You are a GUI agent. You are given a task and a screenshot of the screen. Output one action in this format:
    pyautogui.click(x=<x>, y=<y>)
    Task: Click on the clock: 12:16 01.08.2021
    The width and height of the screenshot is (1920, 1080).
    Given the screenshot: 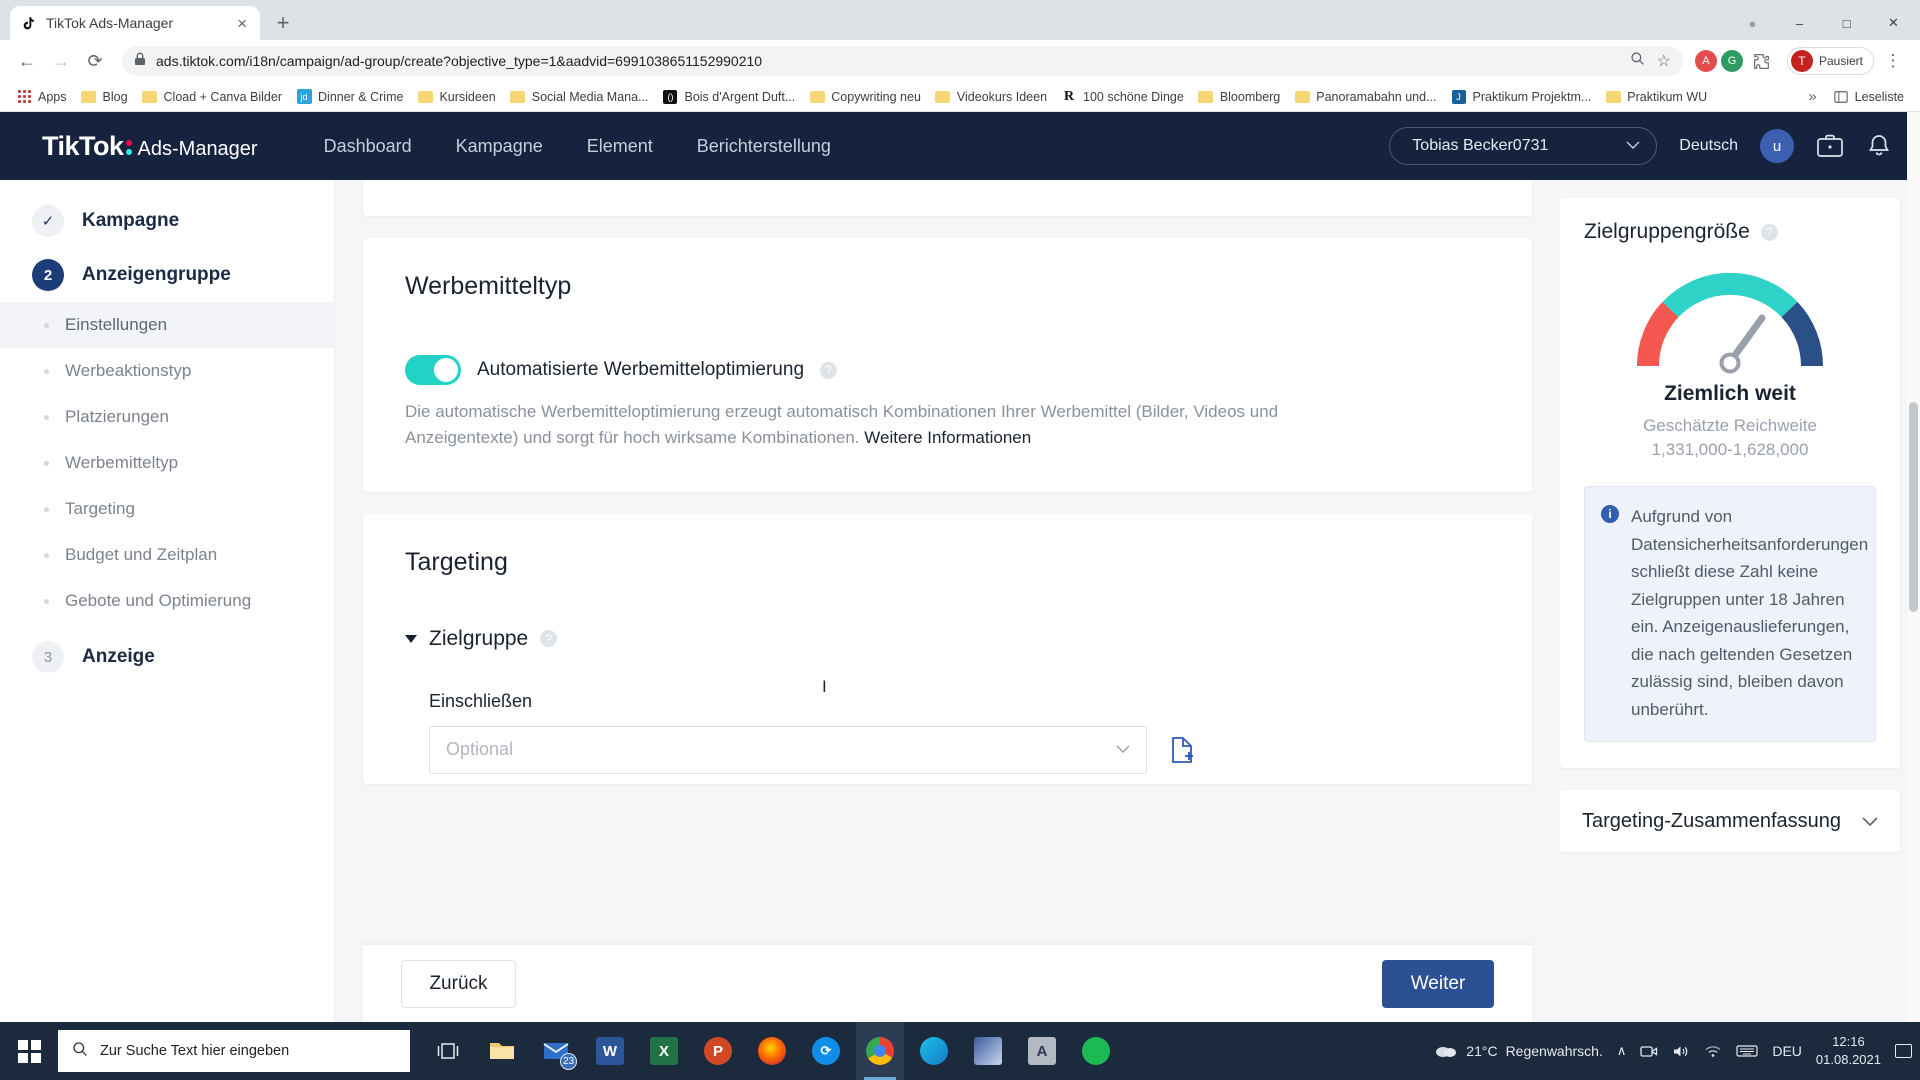 What is the action you would take?
    pyautogui.click(x=1848, y=1050)
    